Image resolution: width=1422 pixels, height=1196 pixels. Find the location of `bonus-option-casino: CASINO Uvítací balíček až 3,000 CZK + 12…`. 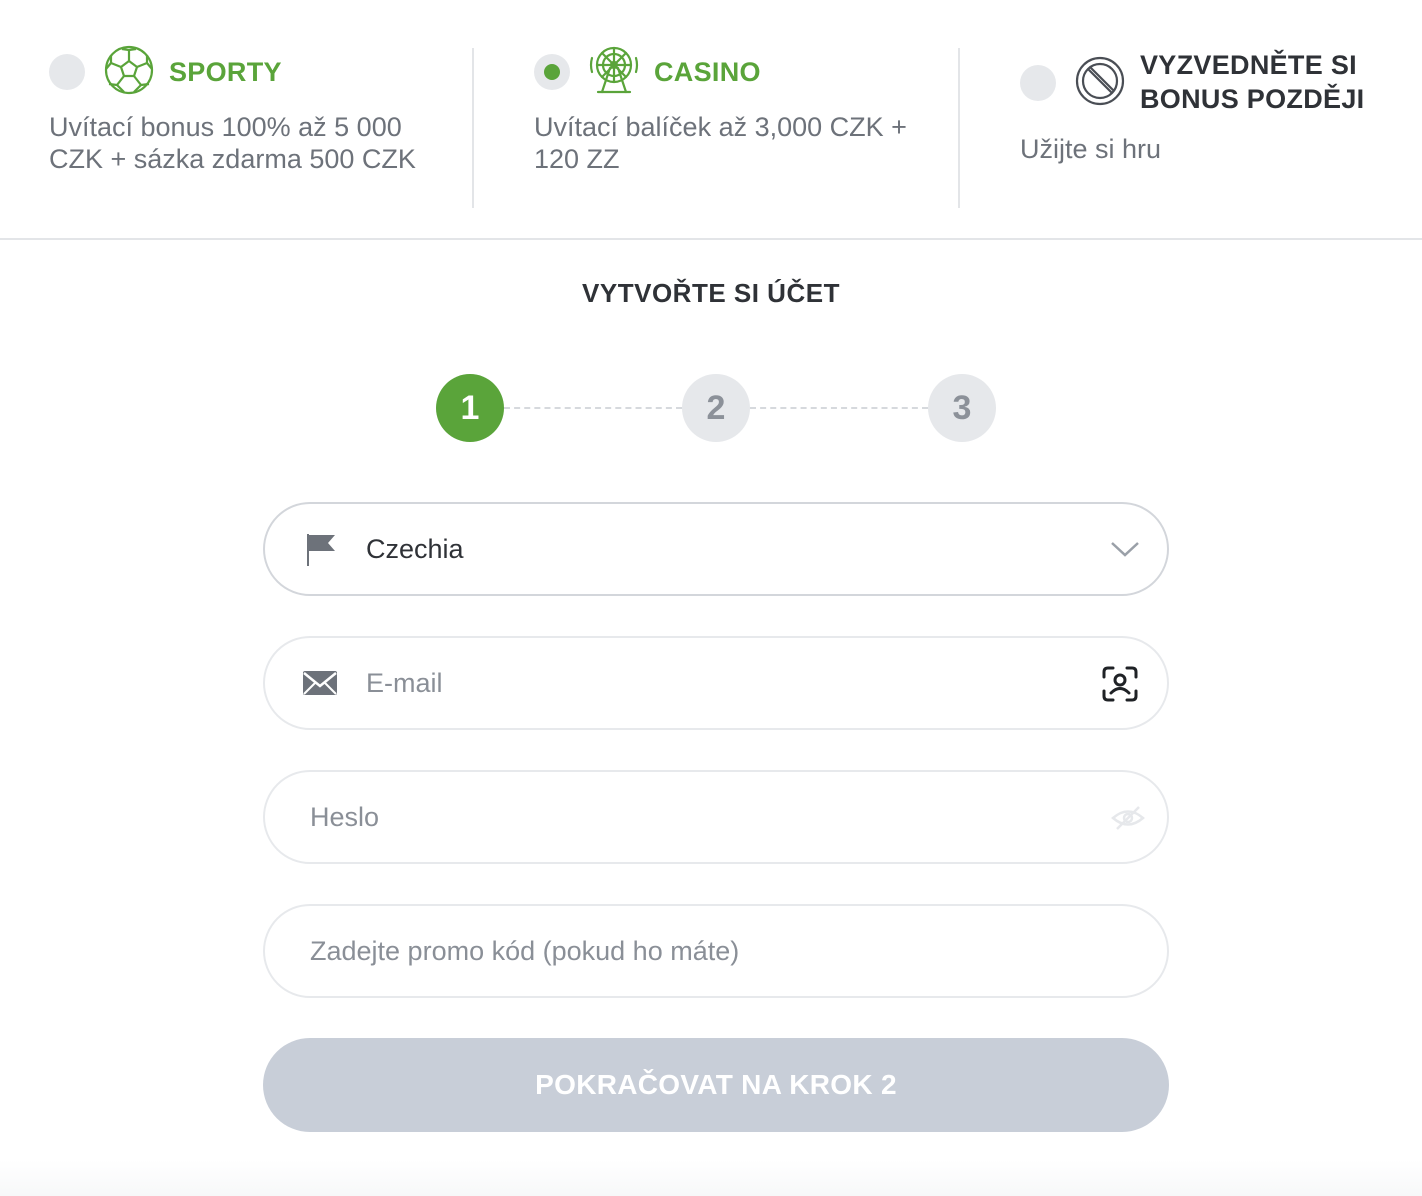

bonus-option-casino: CASINO Uvítací balíček až 3,000 CZK + 12… is located at coordinates (717, 120).